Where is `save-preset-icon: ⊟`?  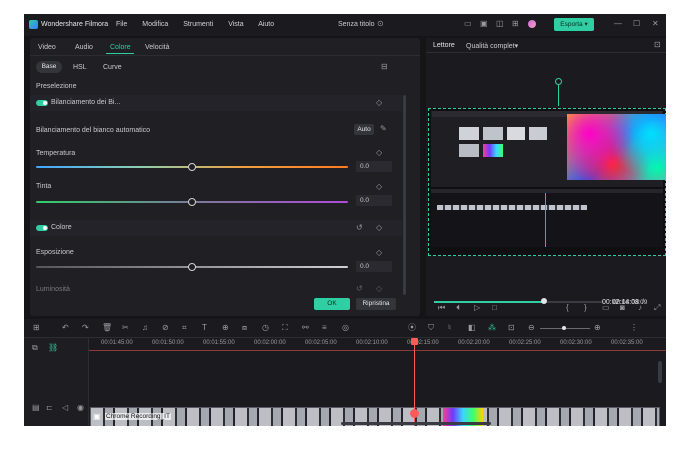 save-preset-icon: ⊟ is located at coordinates (384, 67).